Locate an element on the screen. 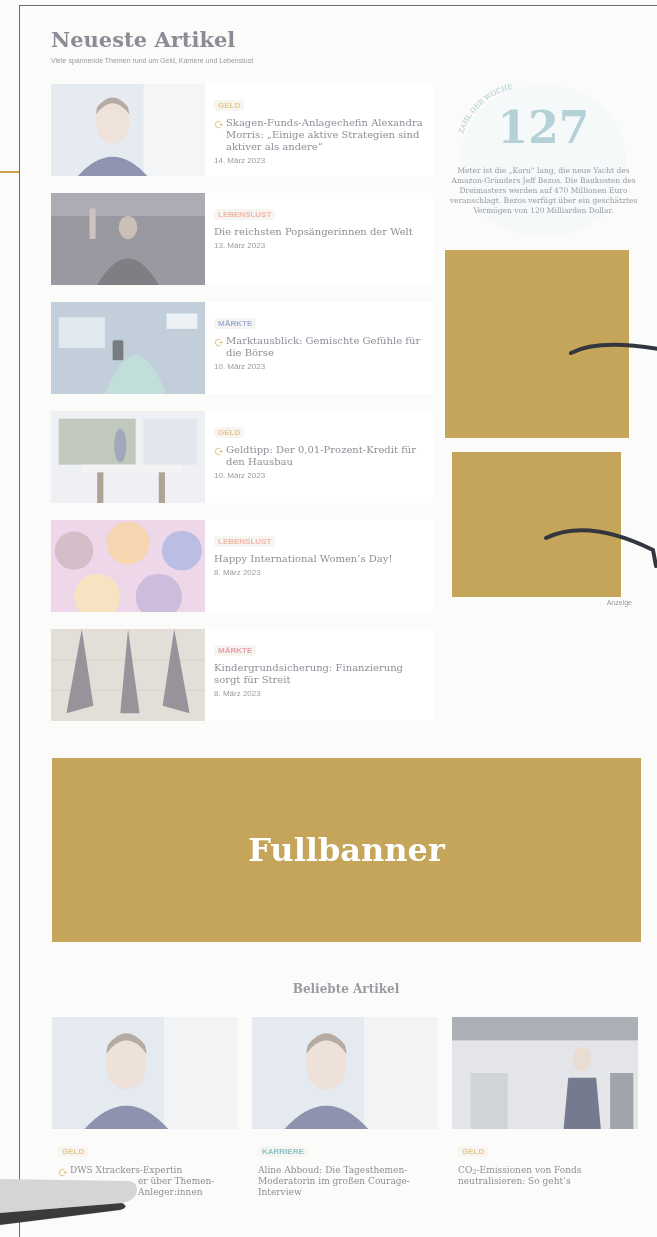  article-card: LEBENSLUST Happy International Women’s Day! 8. März 2023 is located at coordinates (242, 565).